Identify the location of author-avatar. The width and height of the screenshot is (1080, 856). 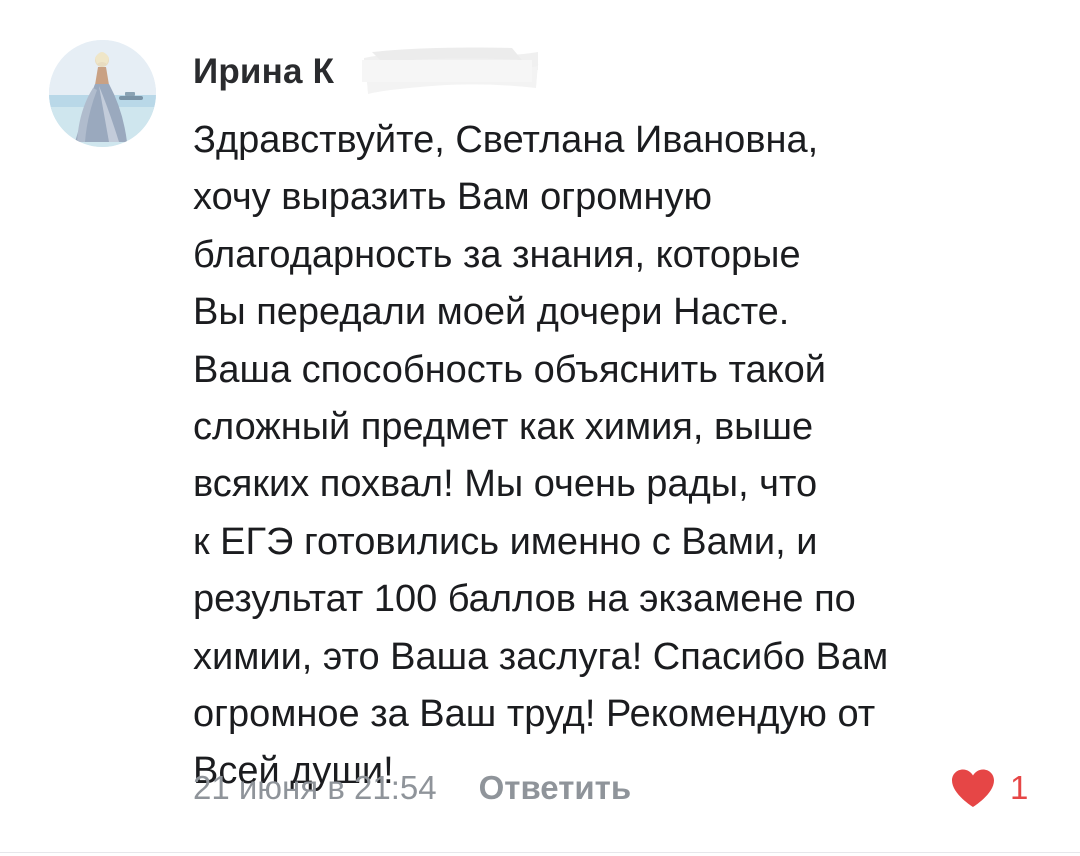
(102, 93).